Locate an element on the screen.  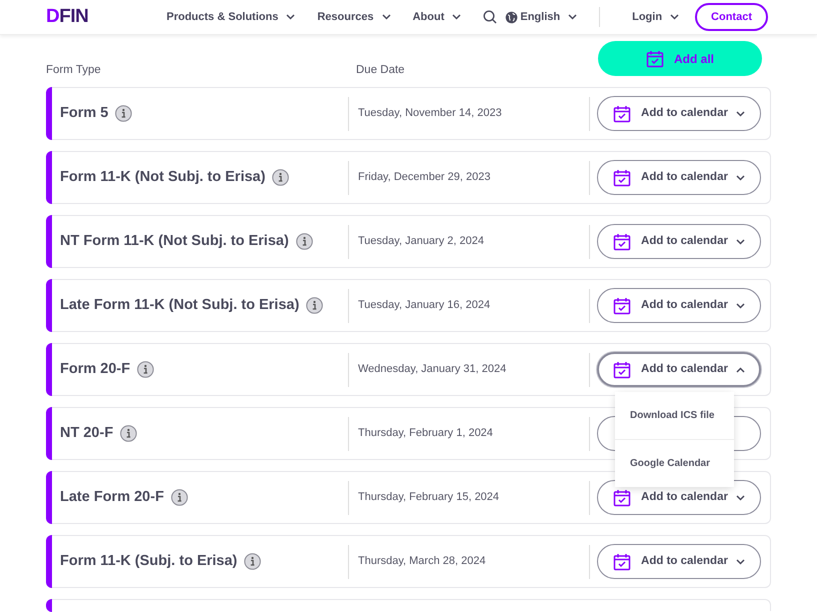
language-selector: English is located at coordinates (541, 17).